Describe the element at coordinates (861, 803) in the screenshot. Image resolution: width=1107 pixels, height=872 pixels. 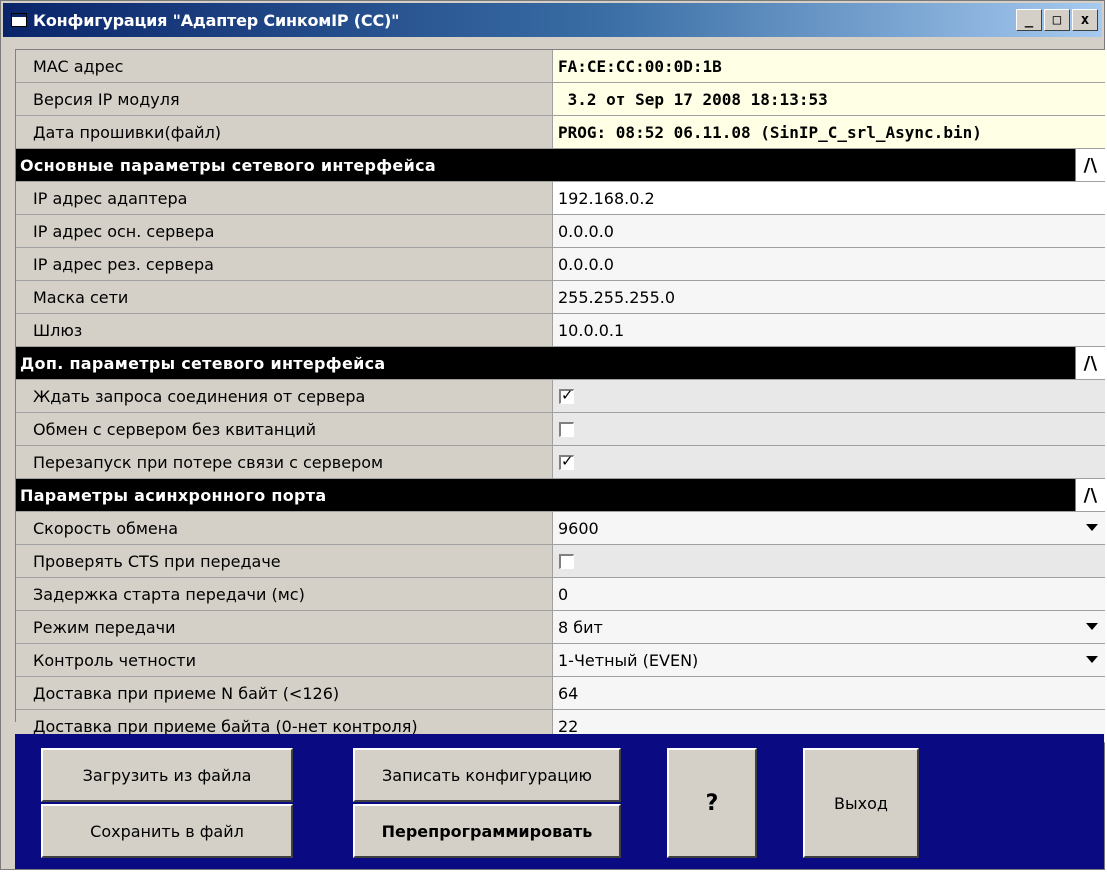
I see `exit-button: Выход` at that location.